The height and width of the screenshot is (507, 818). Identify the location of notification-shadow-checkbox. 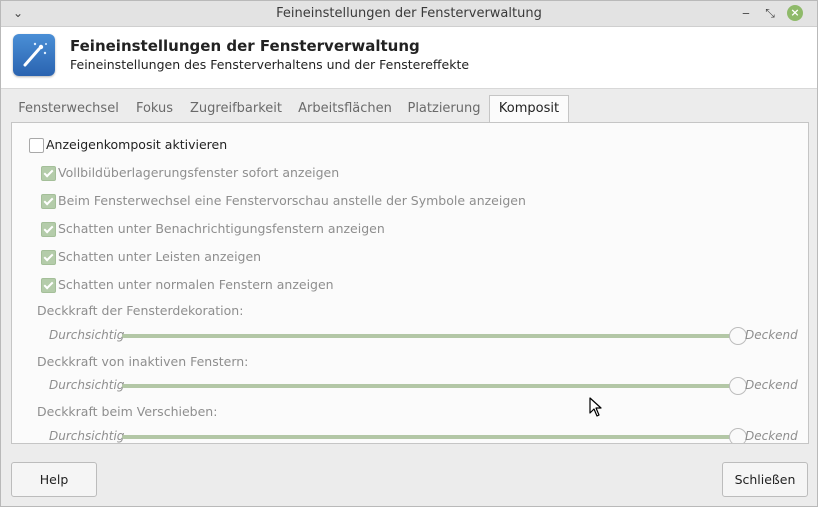
(48, 229).